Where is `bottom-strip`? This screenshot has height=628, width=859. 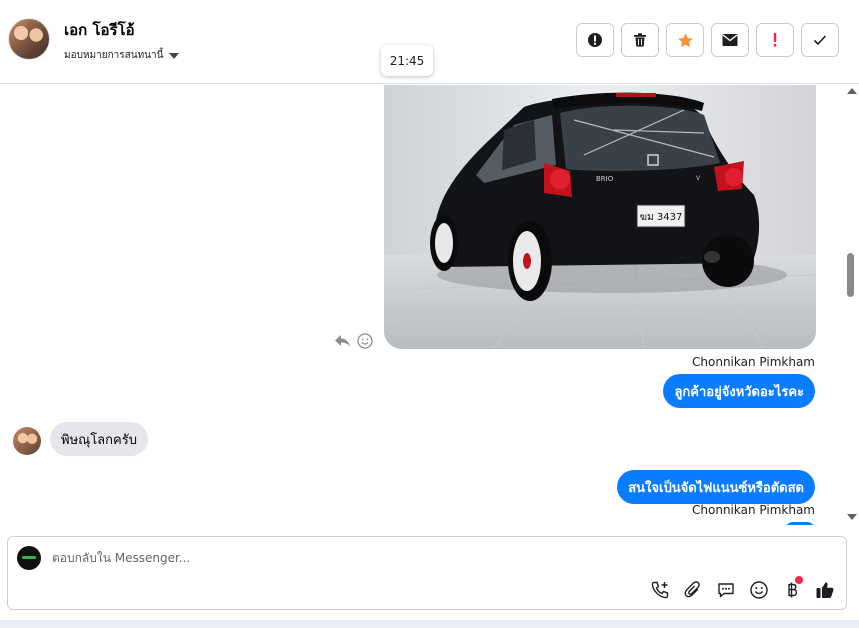 bottom-strip is located at coordinates (429, 624).